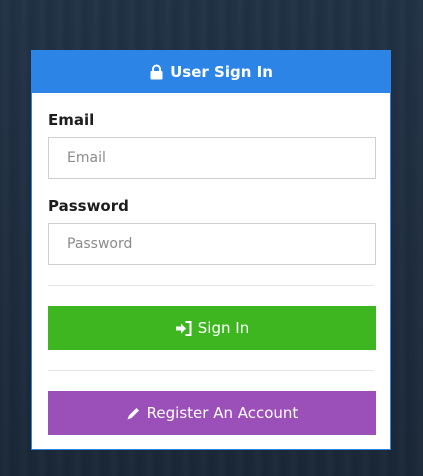  Describe the element at coordinates (156, 72) in the screenshot. I see `lock-icon` at that location.